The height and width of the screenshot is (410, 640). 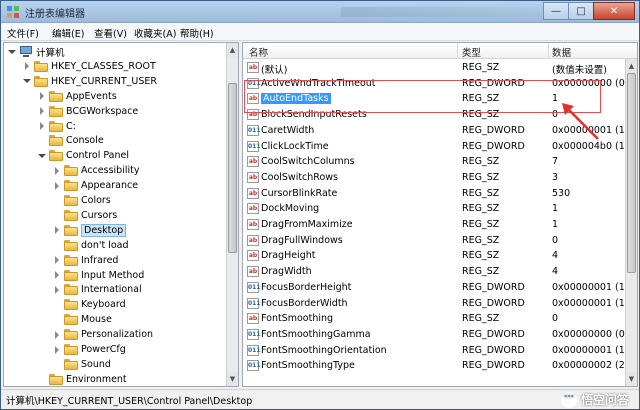 I want to click on column-header-name: 名称, so click(x=258, y=52).